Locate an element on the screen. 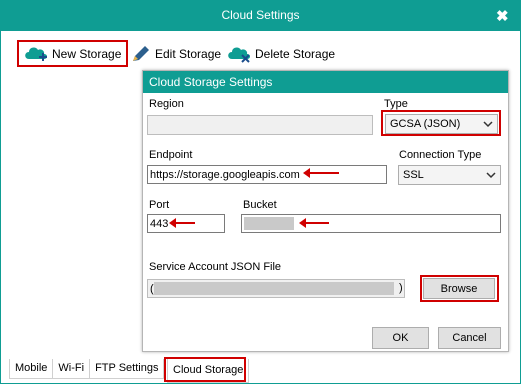  tab-mobile: Mobile is located at coordinates (31, 369).